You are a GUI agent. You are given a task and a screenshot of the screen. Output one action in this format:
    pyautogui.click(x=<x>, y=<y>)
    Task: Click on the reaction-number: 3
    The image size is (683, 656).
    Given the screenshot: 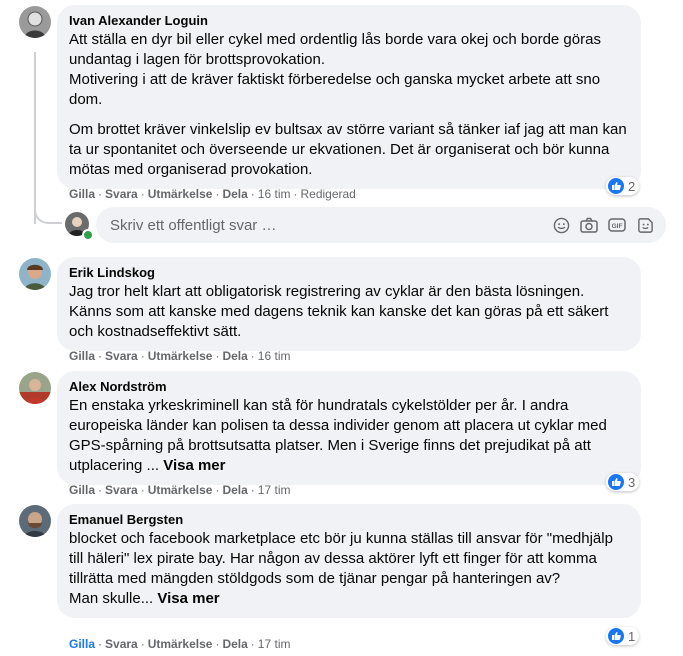 What is the action you would take?
    pyautogui.click(x=632, y=482)
    